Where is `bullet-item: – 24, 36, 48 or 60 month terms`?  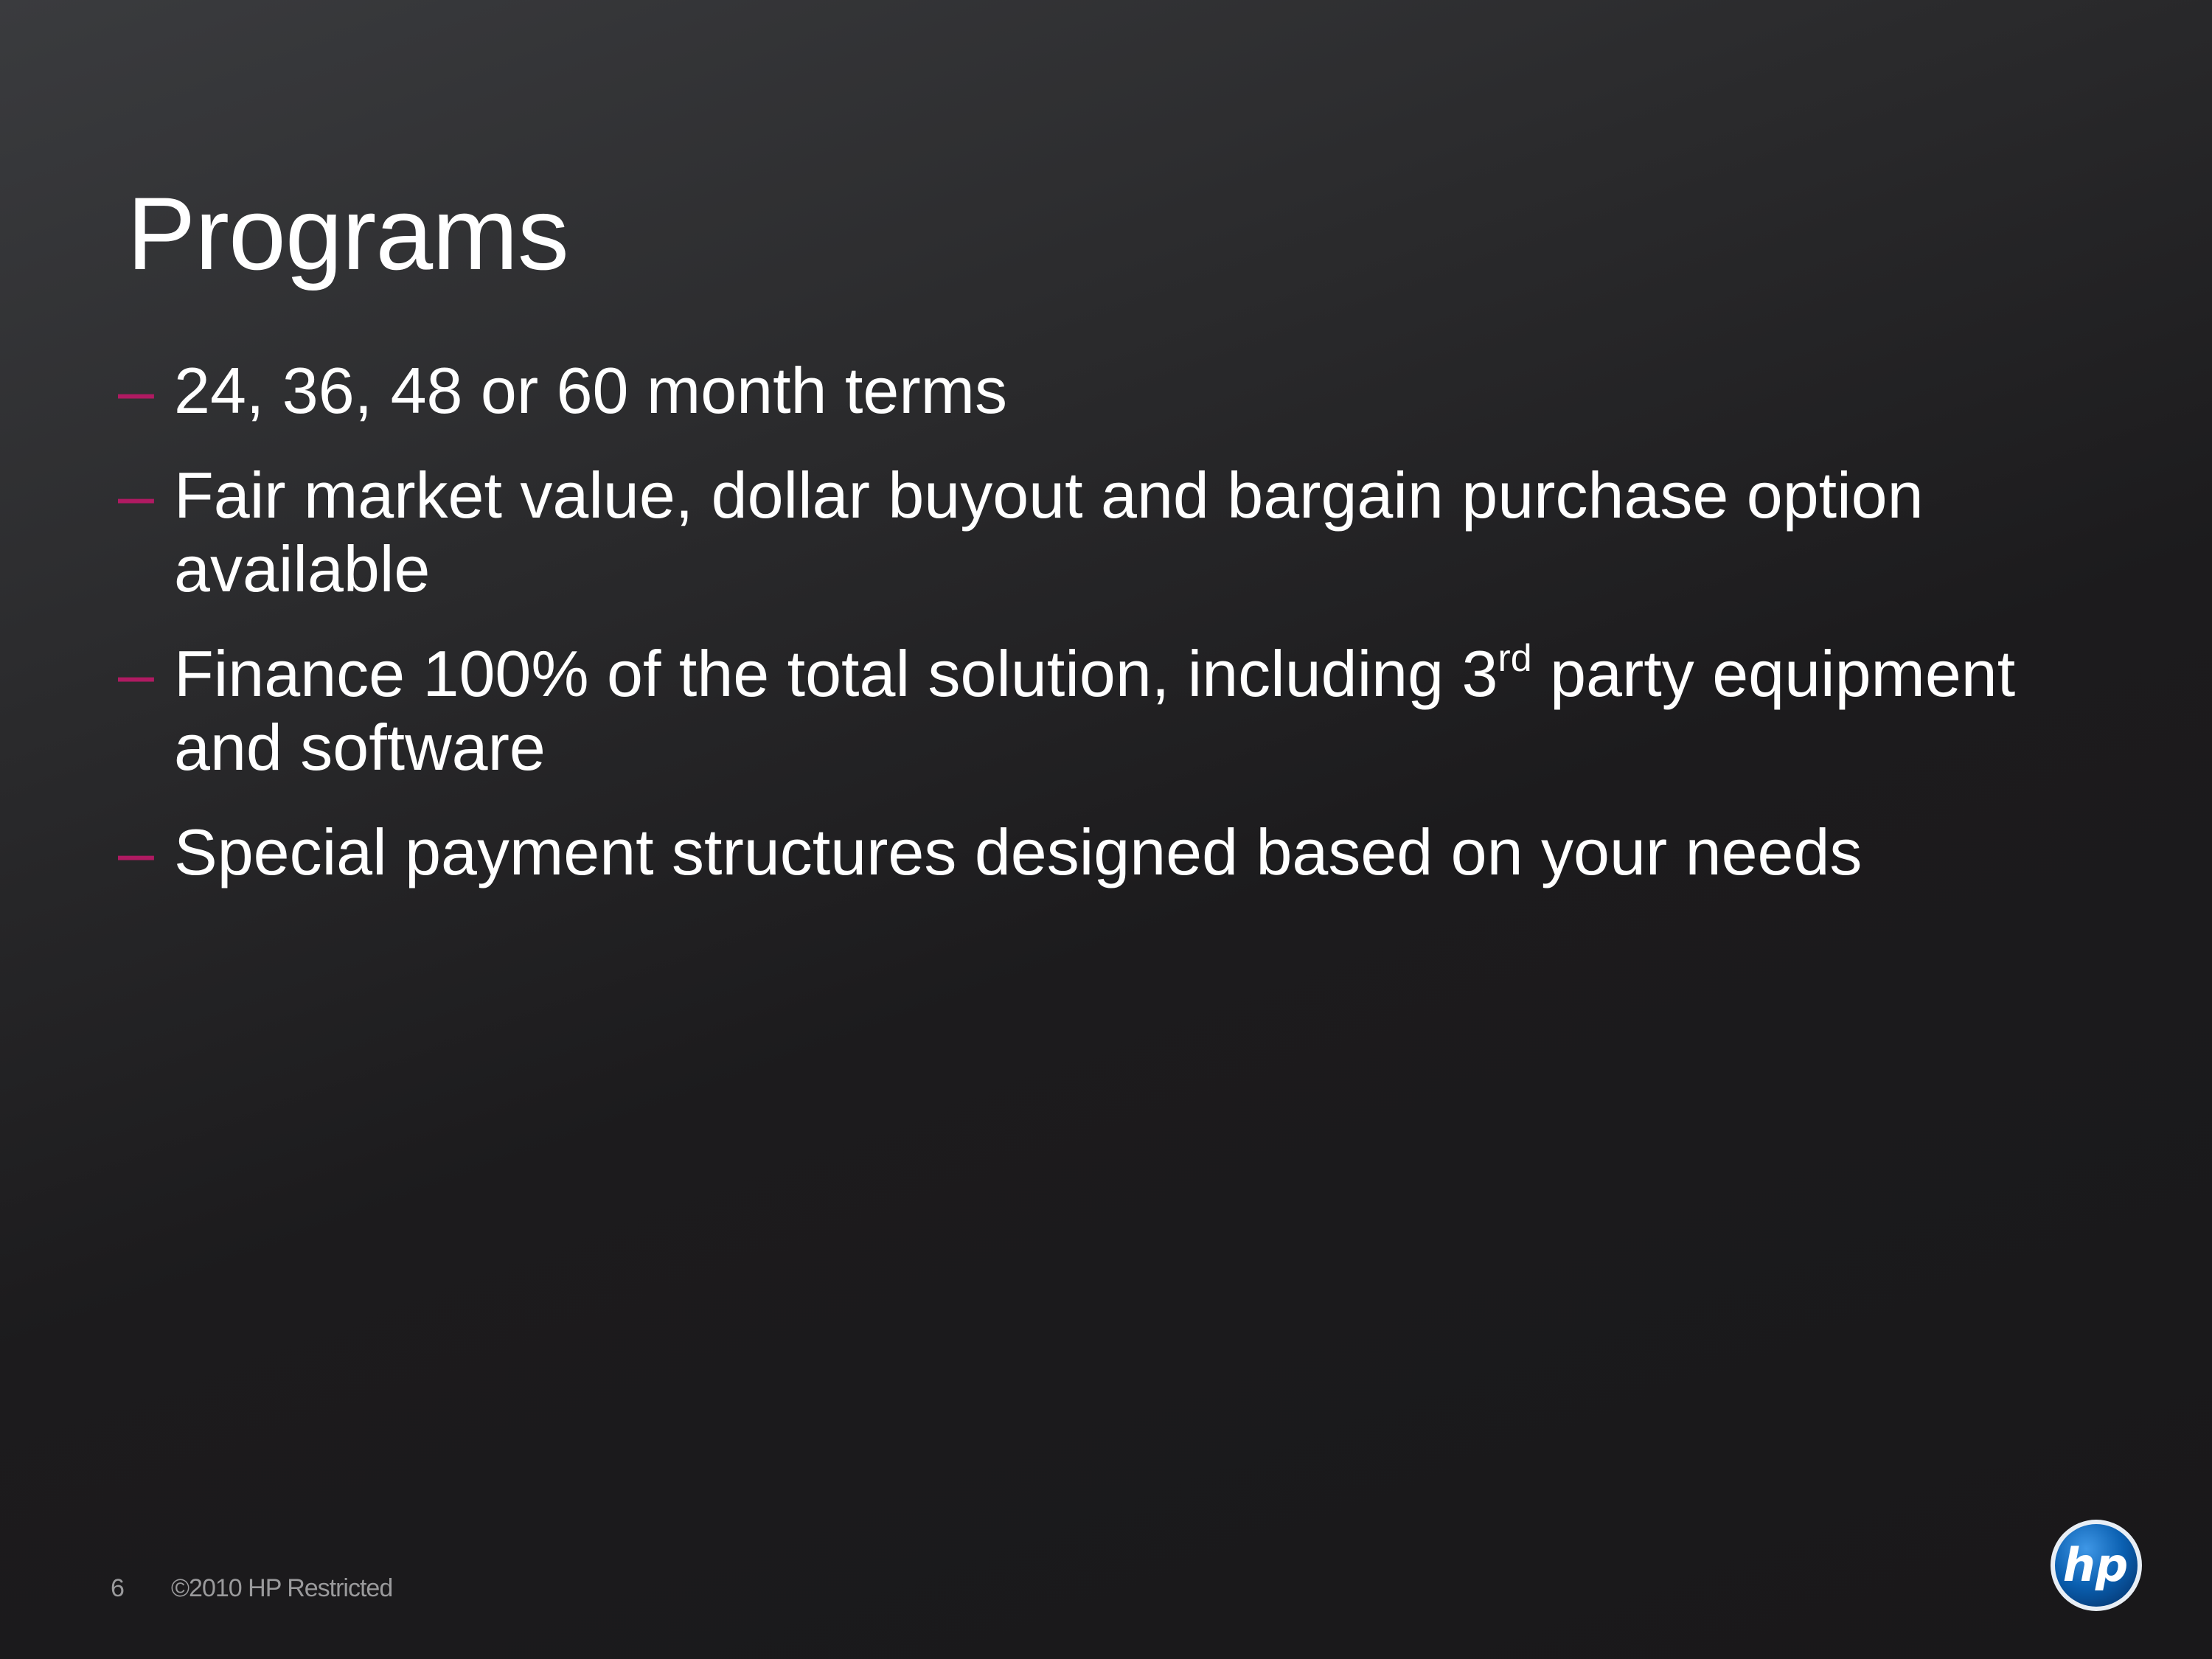
bullet-item: – 24, 36, 48 or 60 month terms is located at coordinates (1113, 391).